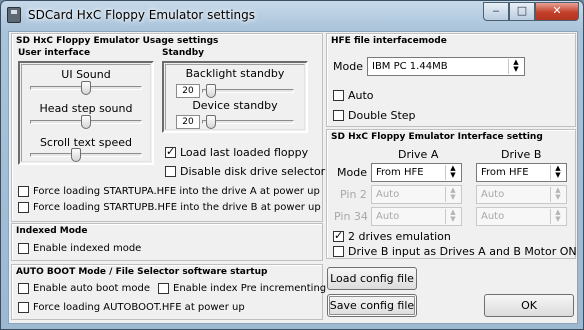 The image size is (584, 330). I want to click on enable-indexed-label: Enable indexed mode, so click(87, 248).